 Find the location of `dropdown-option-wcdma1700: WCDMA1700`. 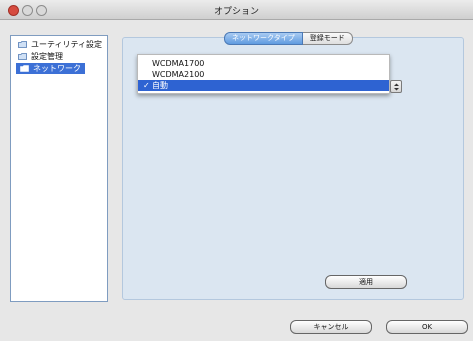

dropdown-option-wcdma1700: WCDMA1700 is located at coordinates (263, 63).